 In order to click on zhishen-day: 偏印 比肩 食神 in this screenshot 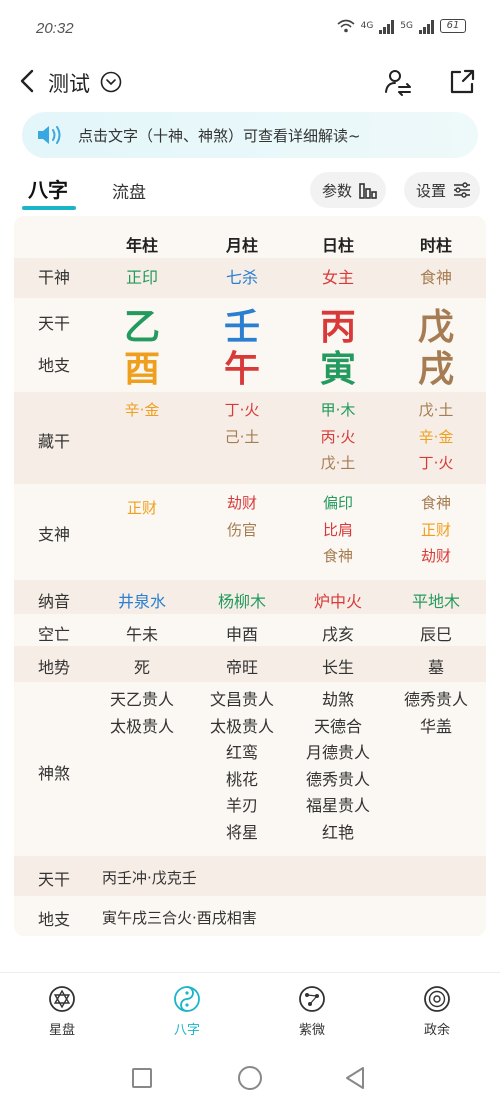, I will do `click(338, 530)`.